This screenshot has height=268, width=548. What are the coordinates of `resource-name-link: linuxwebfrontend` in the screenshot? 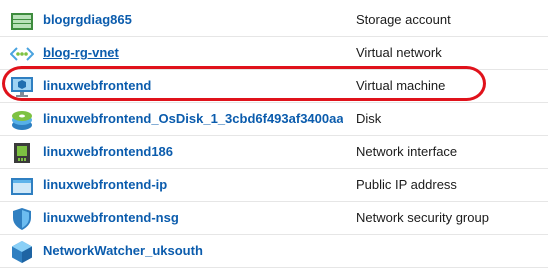 It's located at (97, 85).